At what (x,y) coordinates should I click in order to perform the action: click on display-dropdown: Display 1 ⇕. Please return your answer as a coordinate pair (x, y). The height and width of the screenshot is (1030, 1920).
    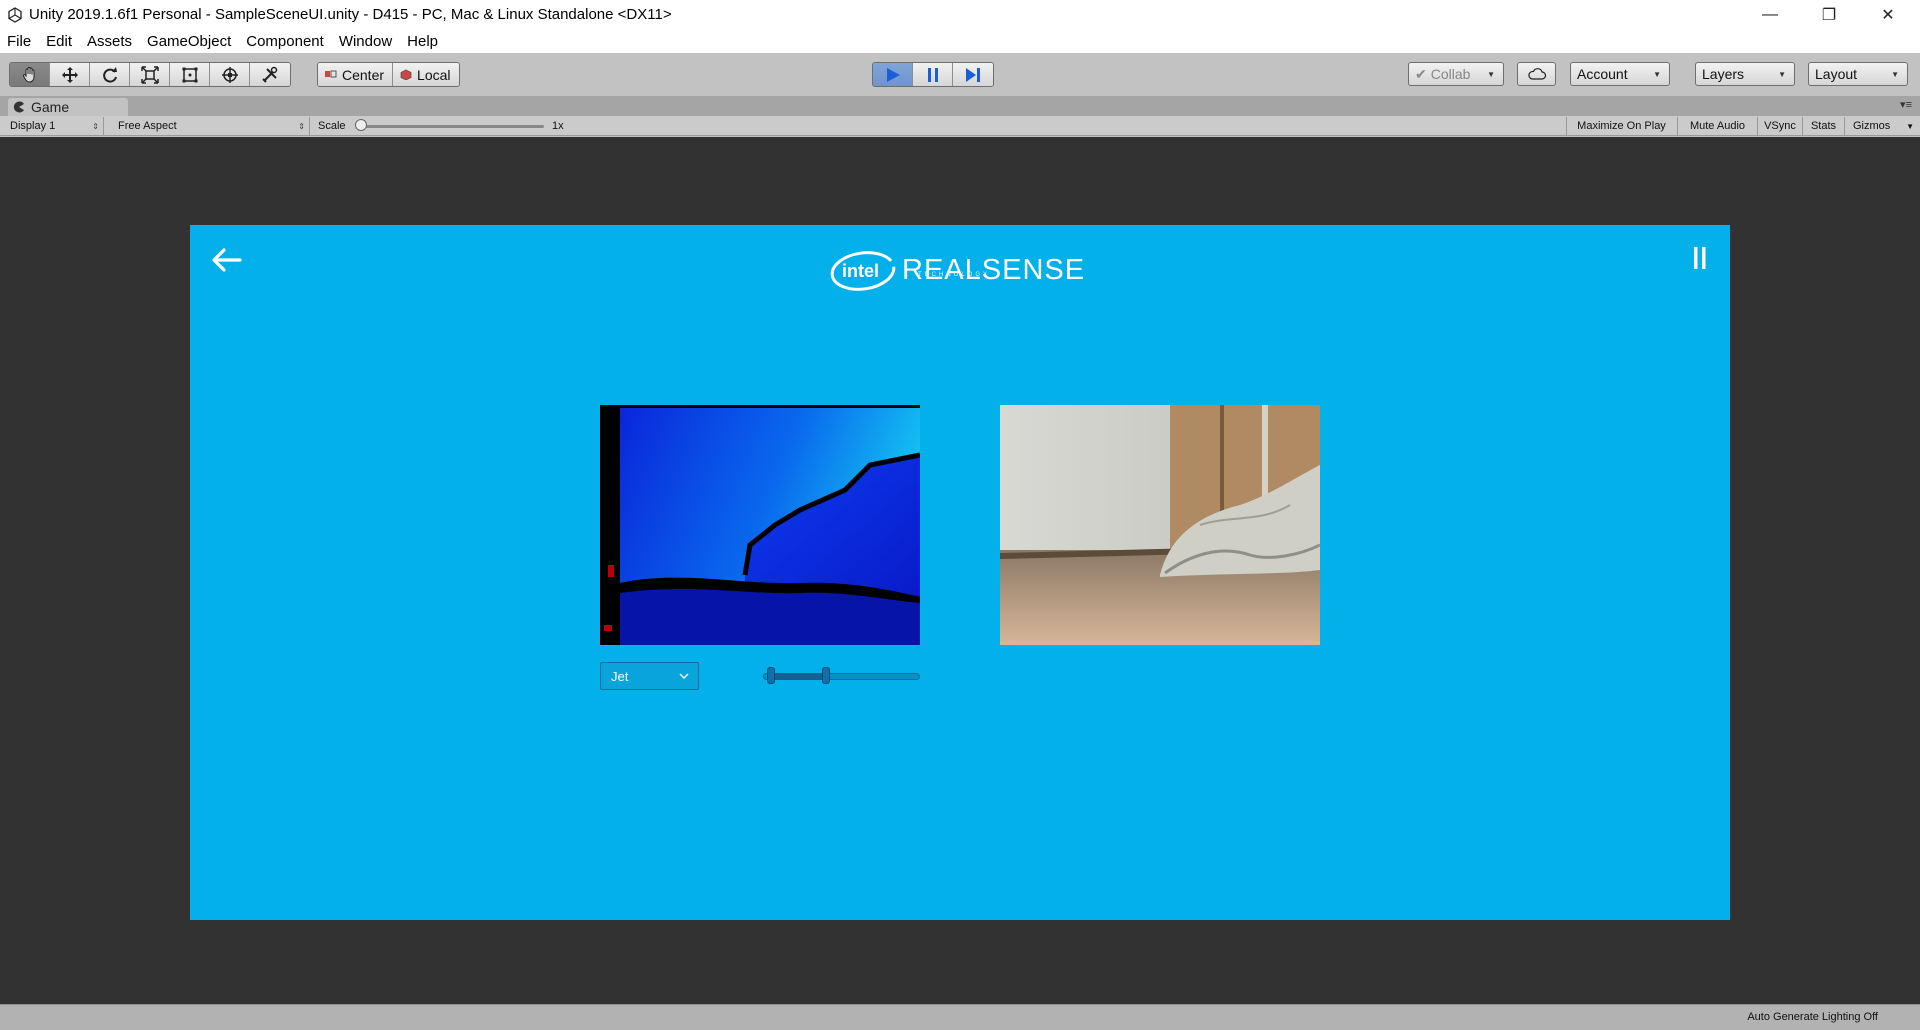
    Looking at the image, I should click on (54, 126).